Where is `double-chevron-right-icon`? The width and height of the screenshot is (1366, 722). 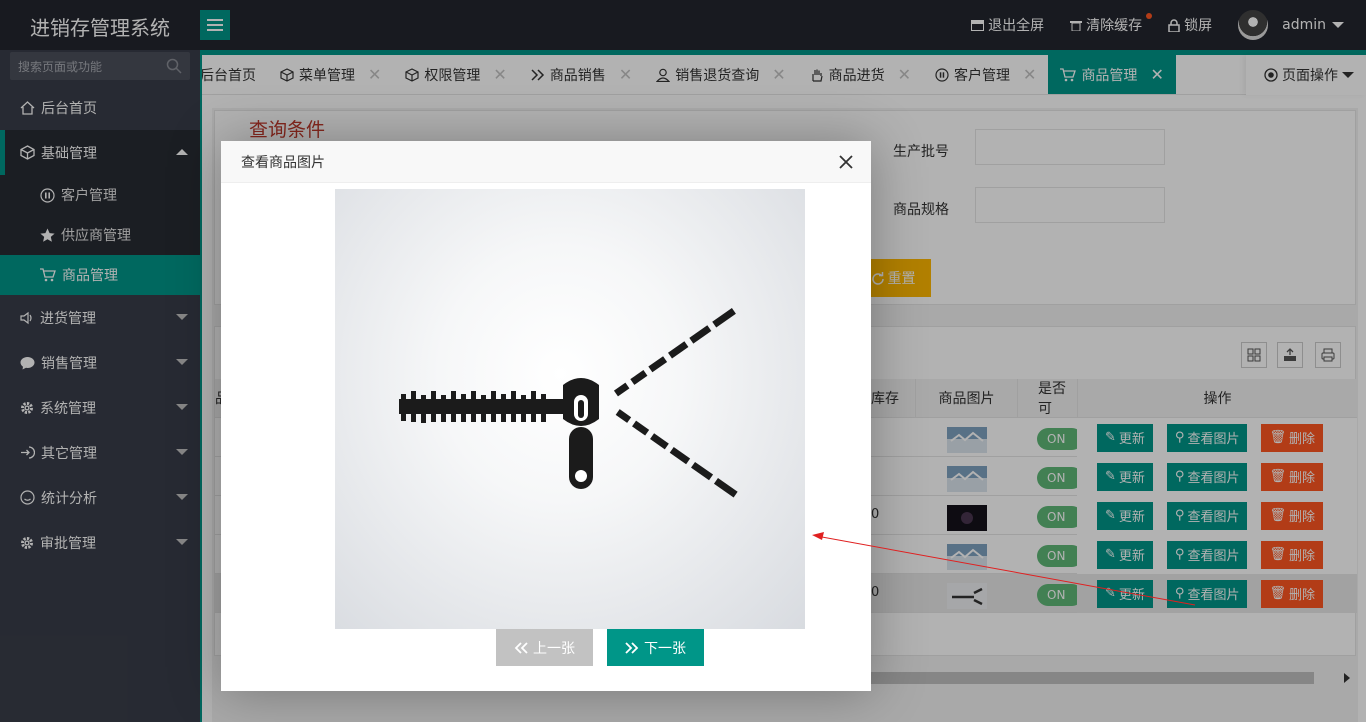
double-chevron-right-icon is located at coordinates (632, 647).